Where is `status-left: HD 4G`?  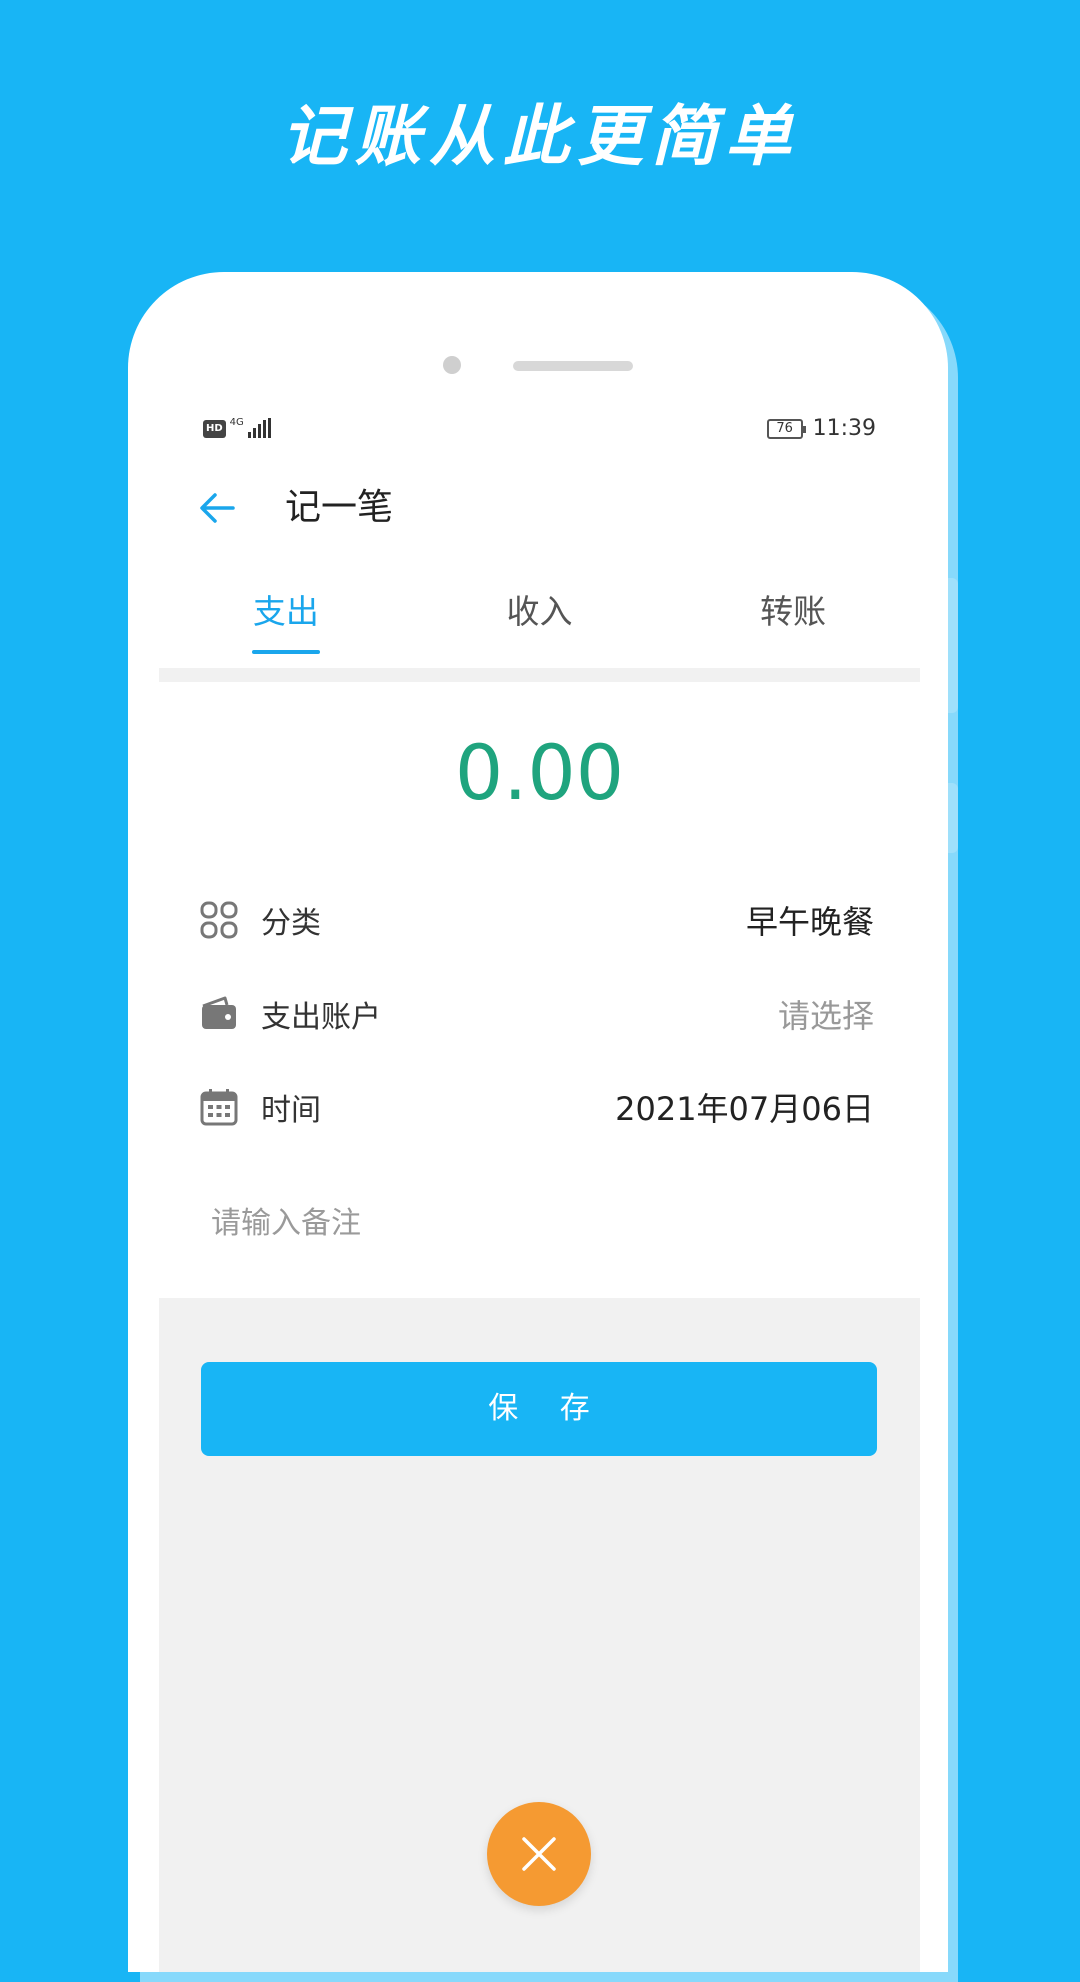 status-left: HD 4G is located at coordinates (237, 428).